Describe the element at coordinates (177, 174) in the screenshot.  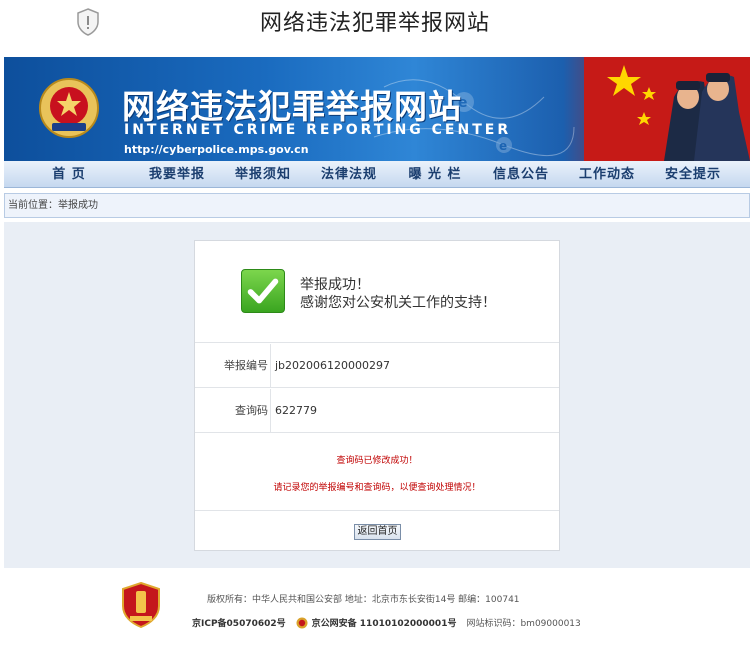
I see `nav-item-report: 我要举报` at that location.